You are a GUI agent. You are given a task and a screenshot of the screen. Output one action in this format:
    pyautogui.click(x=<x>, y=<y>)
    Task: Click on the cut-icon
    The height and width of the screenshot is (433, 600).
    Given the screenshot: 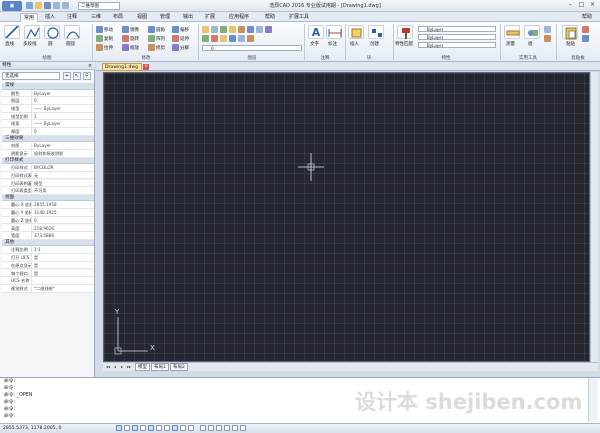 What is the action you would take?
    pyautogui.click(x=585, y=29)
    